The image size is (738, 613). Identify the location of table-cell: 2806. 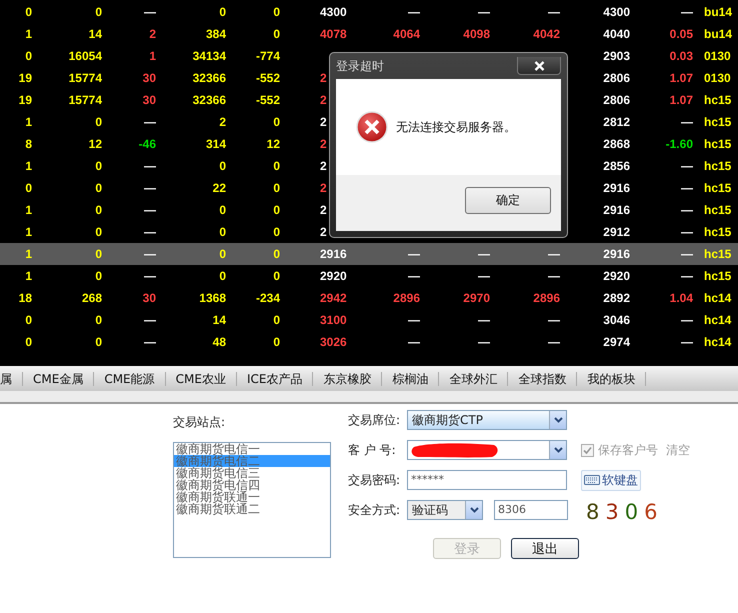
(616, 100).